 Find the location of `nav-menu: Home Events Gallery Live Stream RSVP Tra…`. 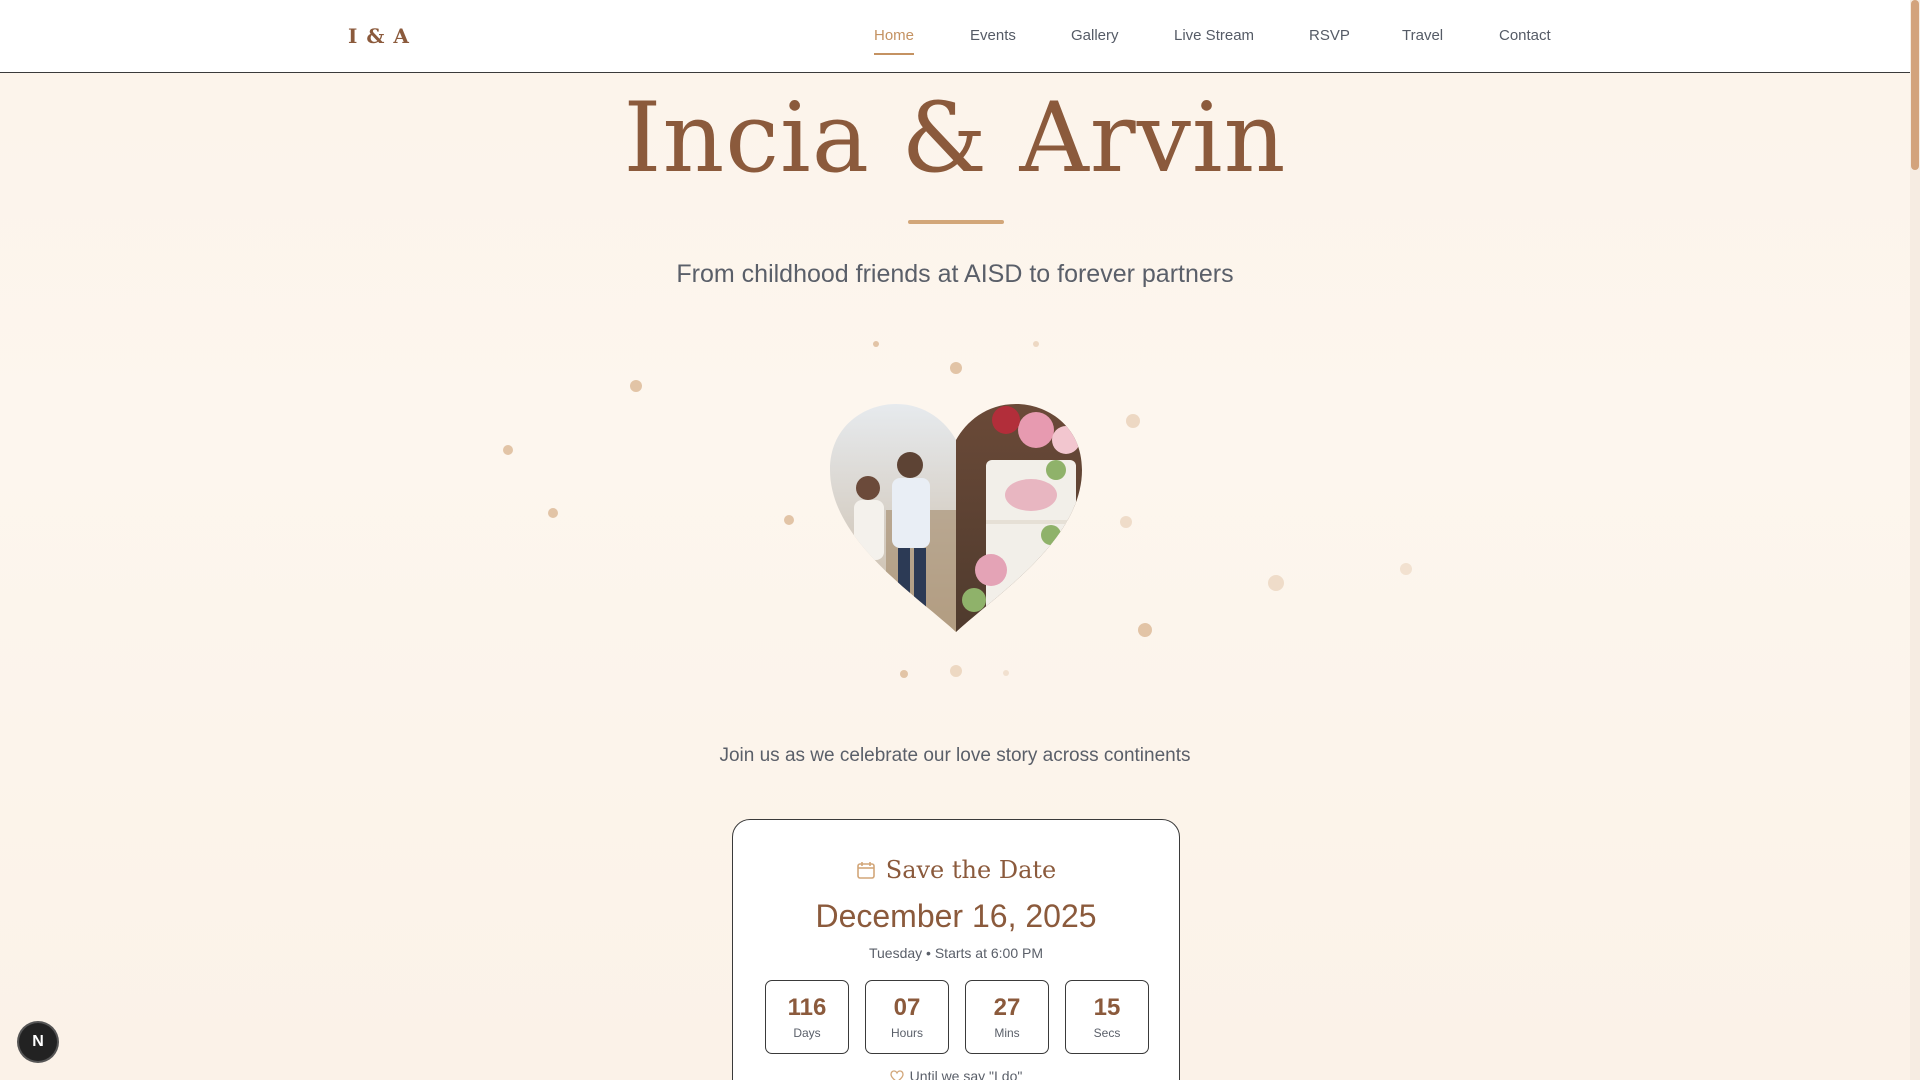

nav-menu: Home Events Gallery Live Stream RSVP Tra… is located at coordinates (955, 42).